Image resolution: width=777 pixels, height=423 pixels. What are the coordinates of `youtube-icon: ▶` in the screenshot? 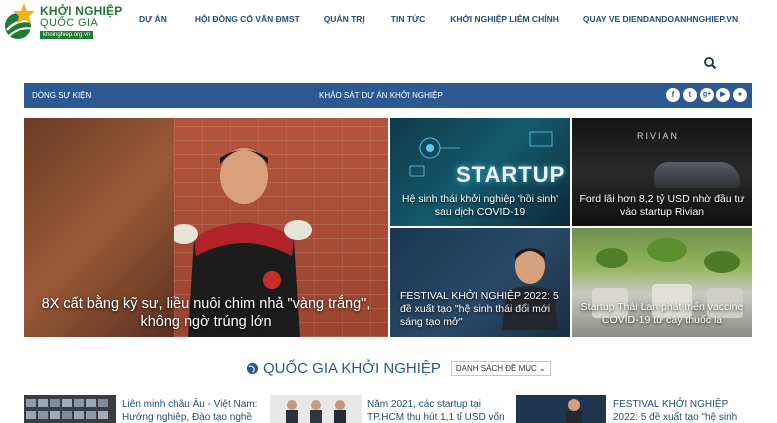 It's located at (723, 95).